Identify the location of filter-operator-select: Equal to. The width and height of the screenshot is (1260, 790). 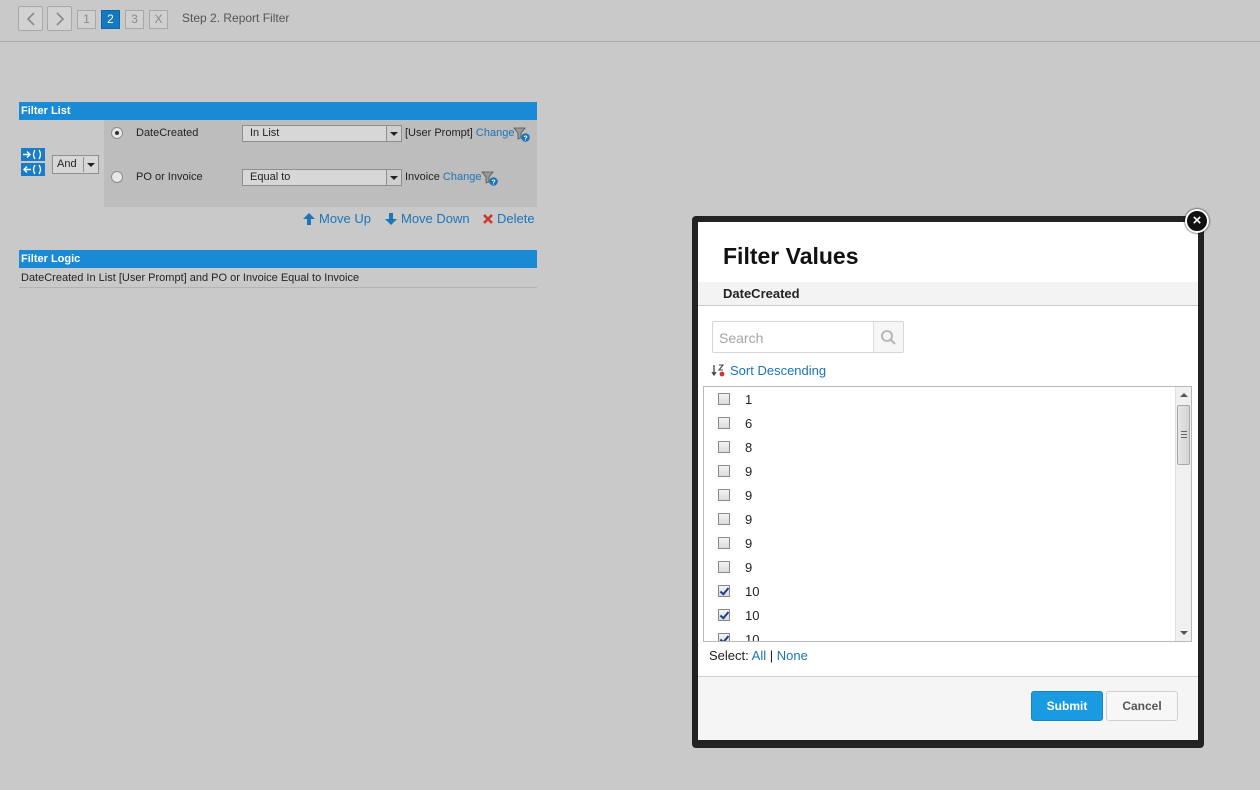
(322, 177).